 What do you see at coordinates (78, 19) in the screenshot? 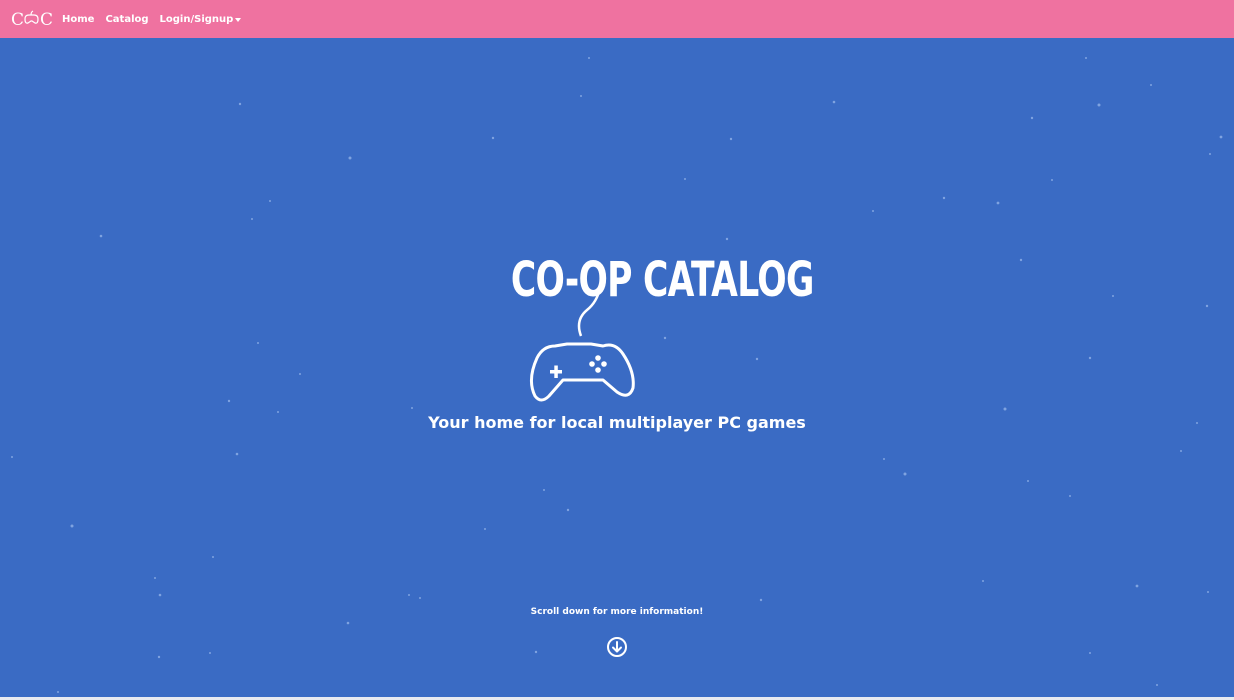
I see `nav-home-link: Home` at bounding box center [78, 19].